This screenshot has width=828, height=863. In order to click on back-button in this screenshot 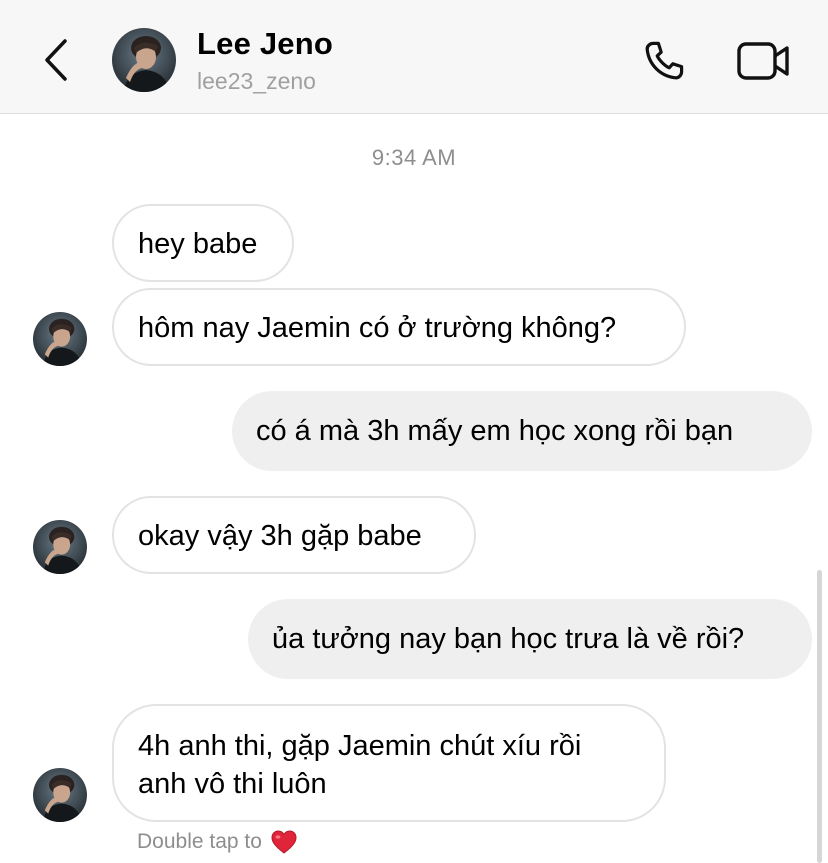, I will do `click(56, 60)`.